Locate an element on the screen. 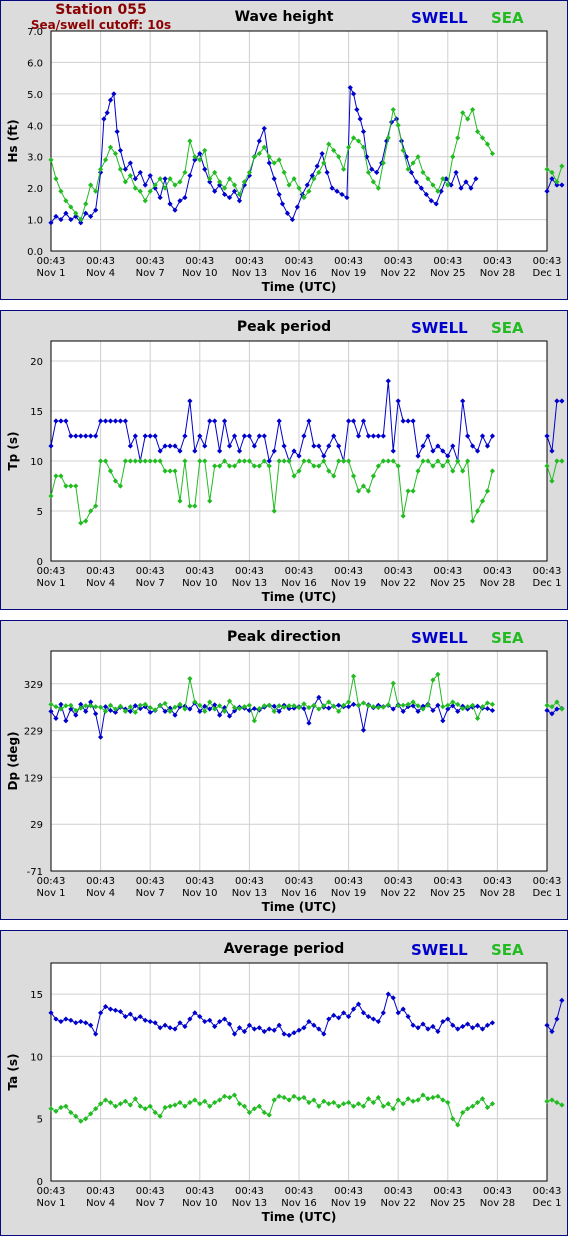 Image resolution: width=570 pixels, height=1240 pixels. y-tick-label: 129 is located at coordinates (33, 778).